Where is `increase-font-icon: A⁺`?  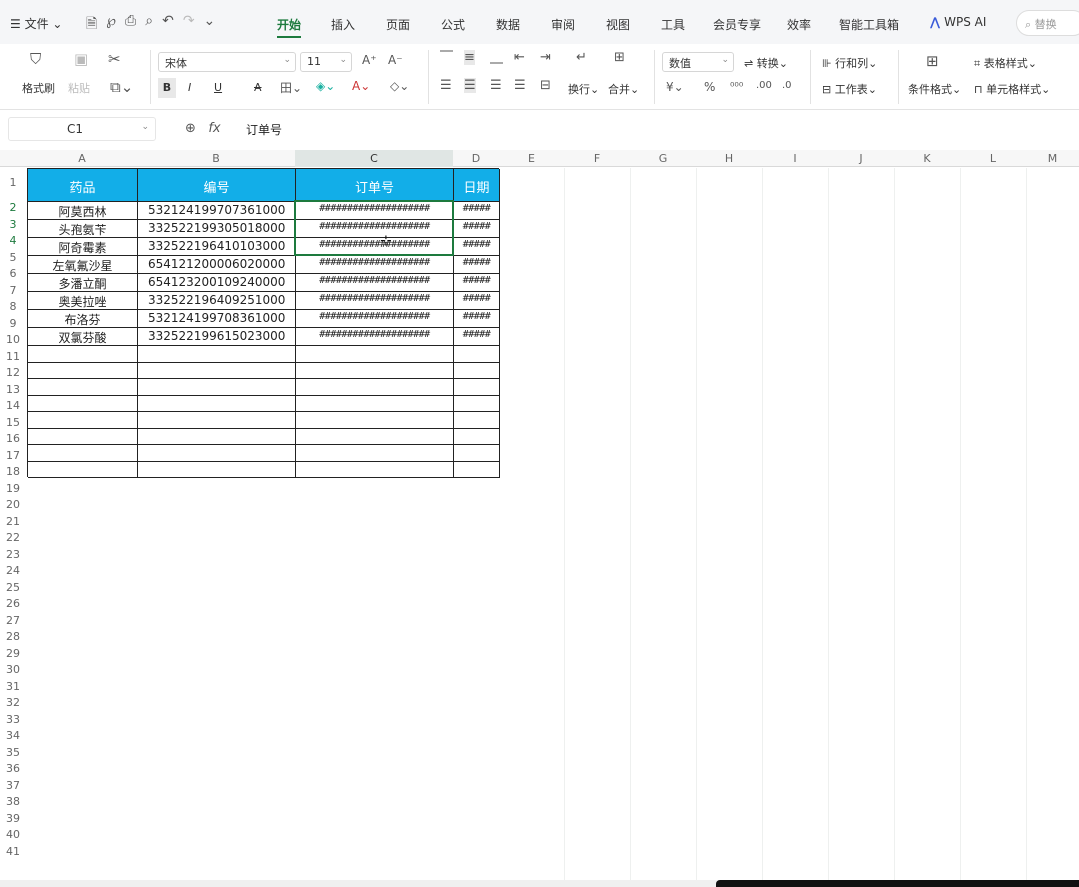
increase-font-icon: A⁺ is located at coordinates (369, 60).